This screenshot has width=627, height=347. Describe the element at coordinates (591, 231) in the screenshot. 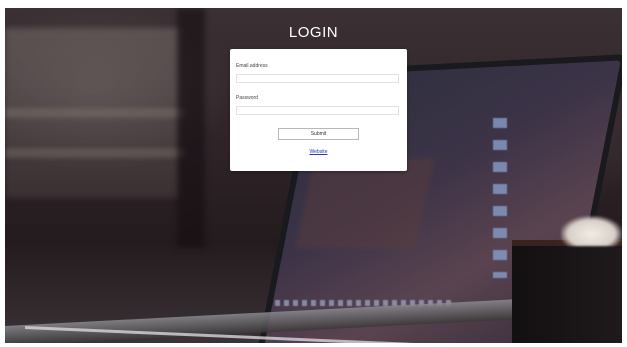

I see `coffee-cup-foam` at that location.